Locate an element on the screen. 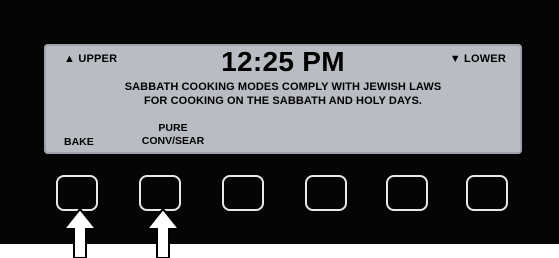  clock-time: 12:25 PM is located at coordinates (283, 61).